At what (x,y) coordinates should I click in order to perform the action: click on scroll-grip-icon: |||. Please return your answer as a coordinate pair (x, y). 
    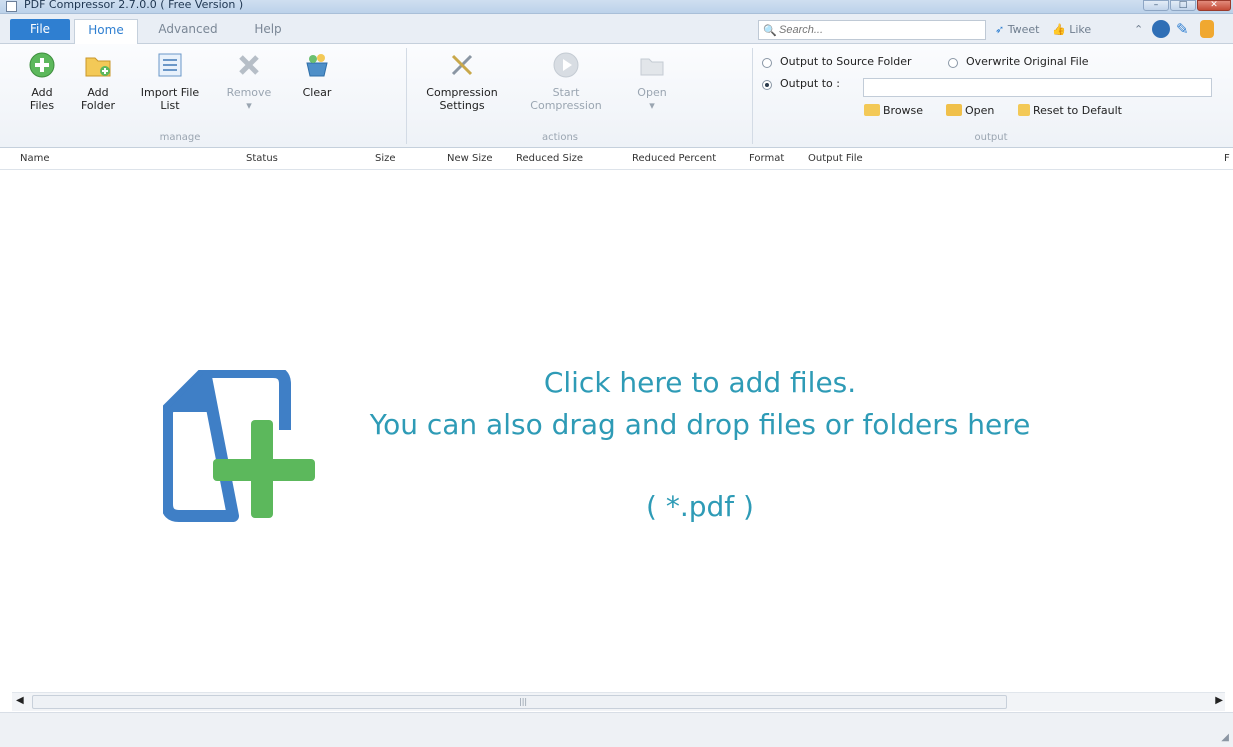
    Looking at the image, I should click on (523, 701).